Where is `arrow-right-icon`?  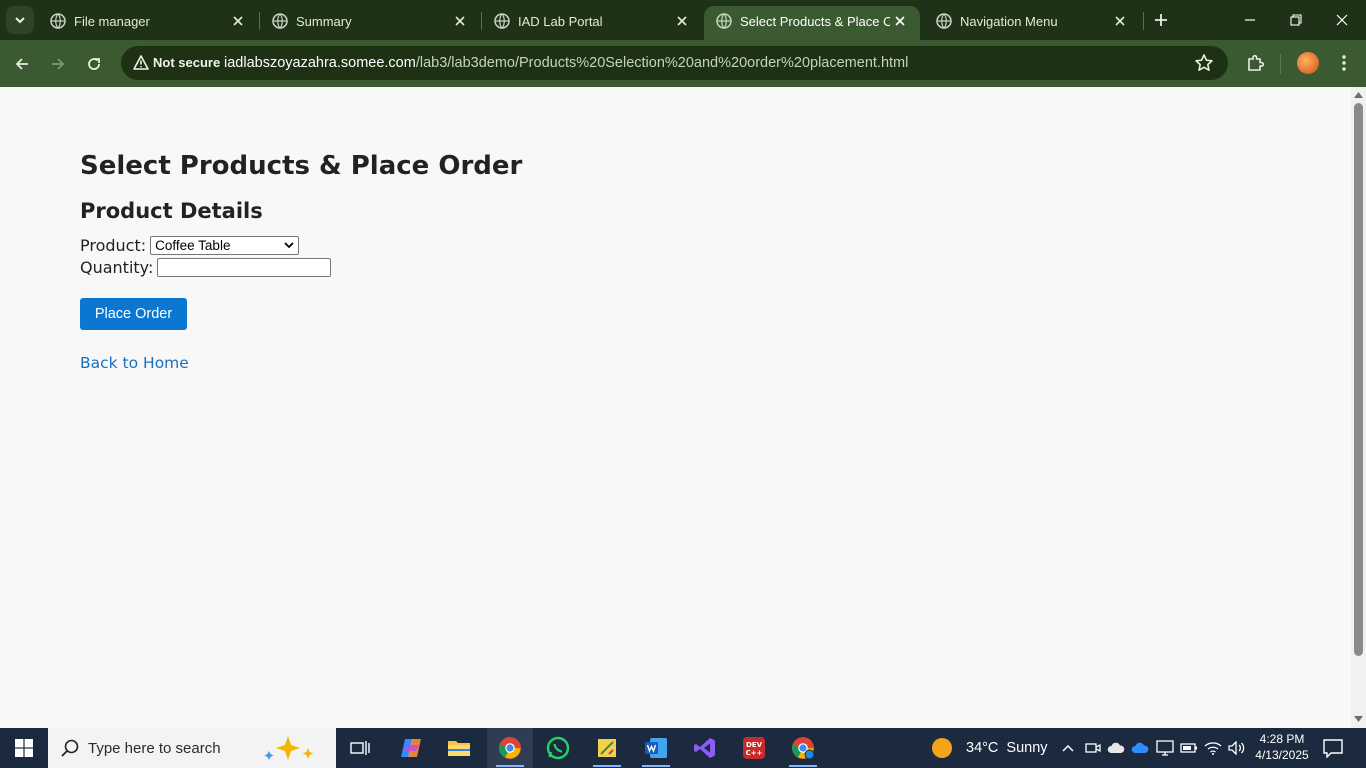
arrow-right-icon is located at coordinates (58, 64).